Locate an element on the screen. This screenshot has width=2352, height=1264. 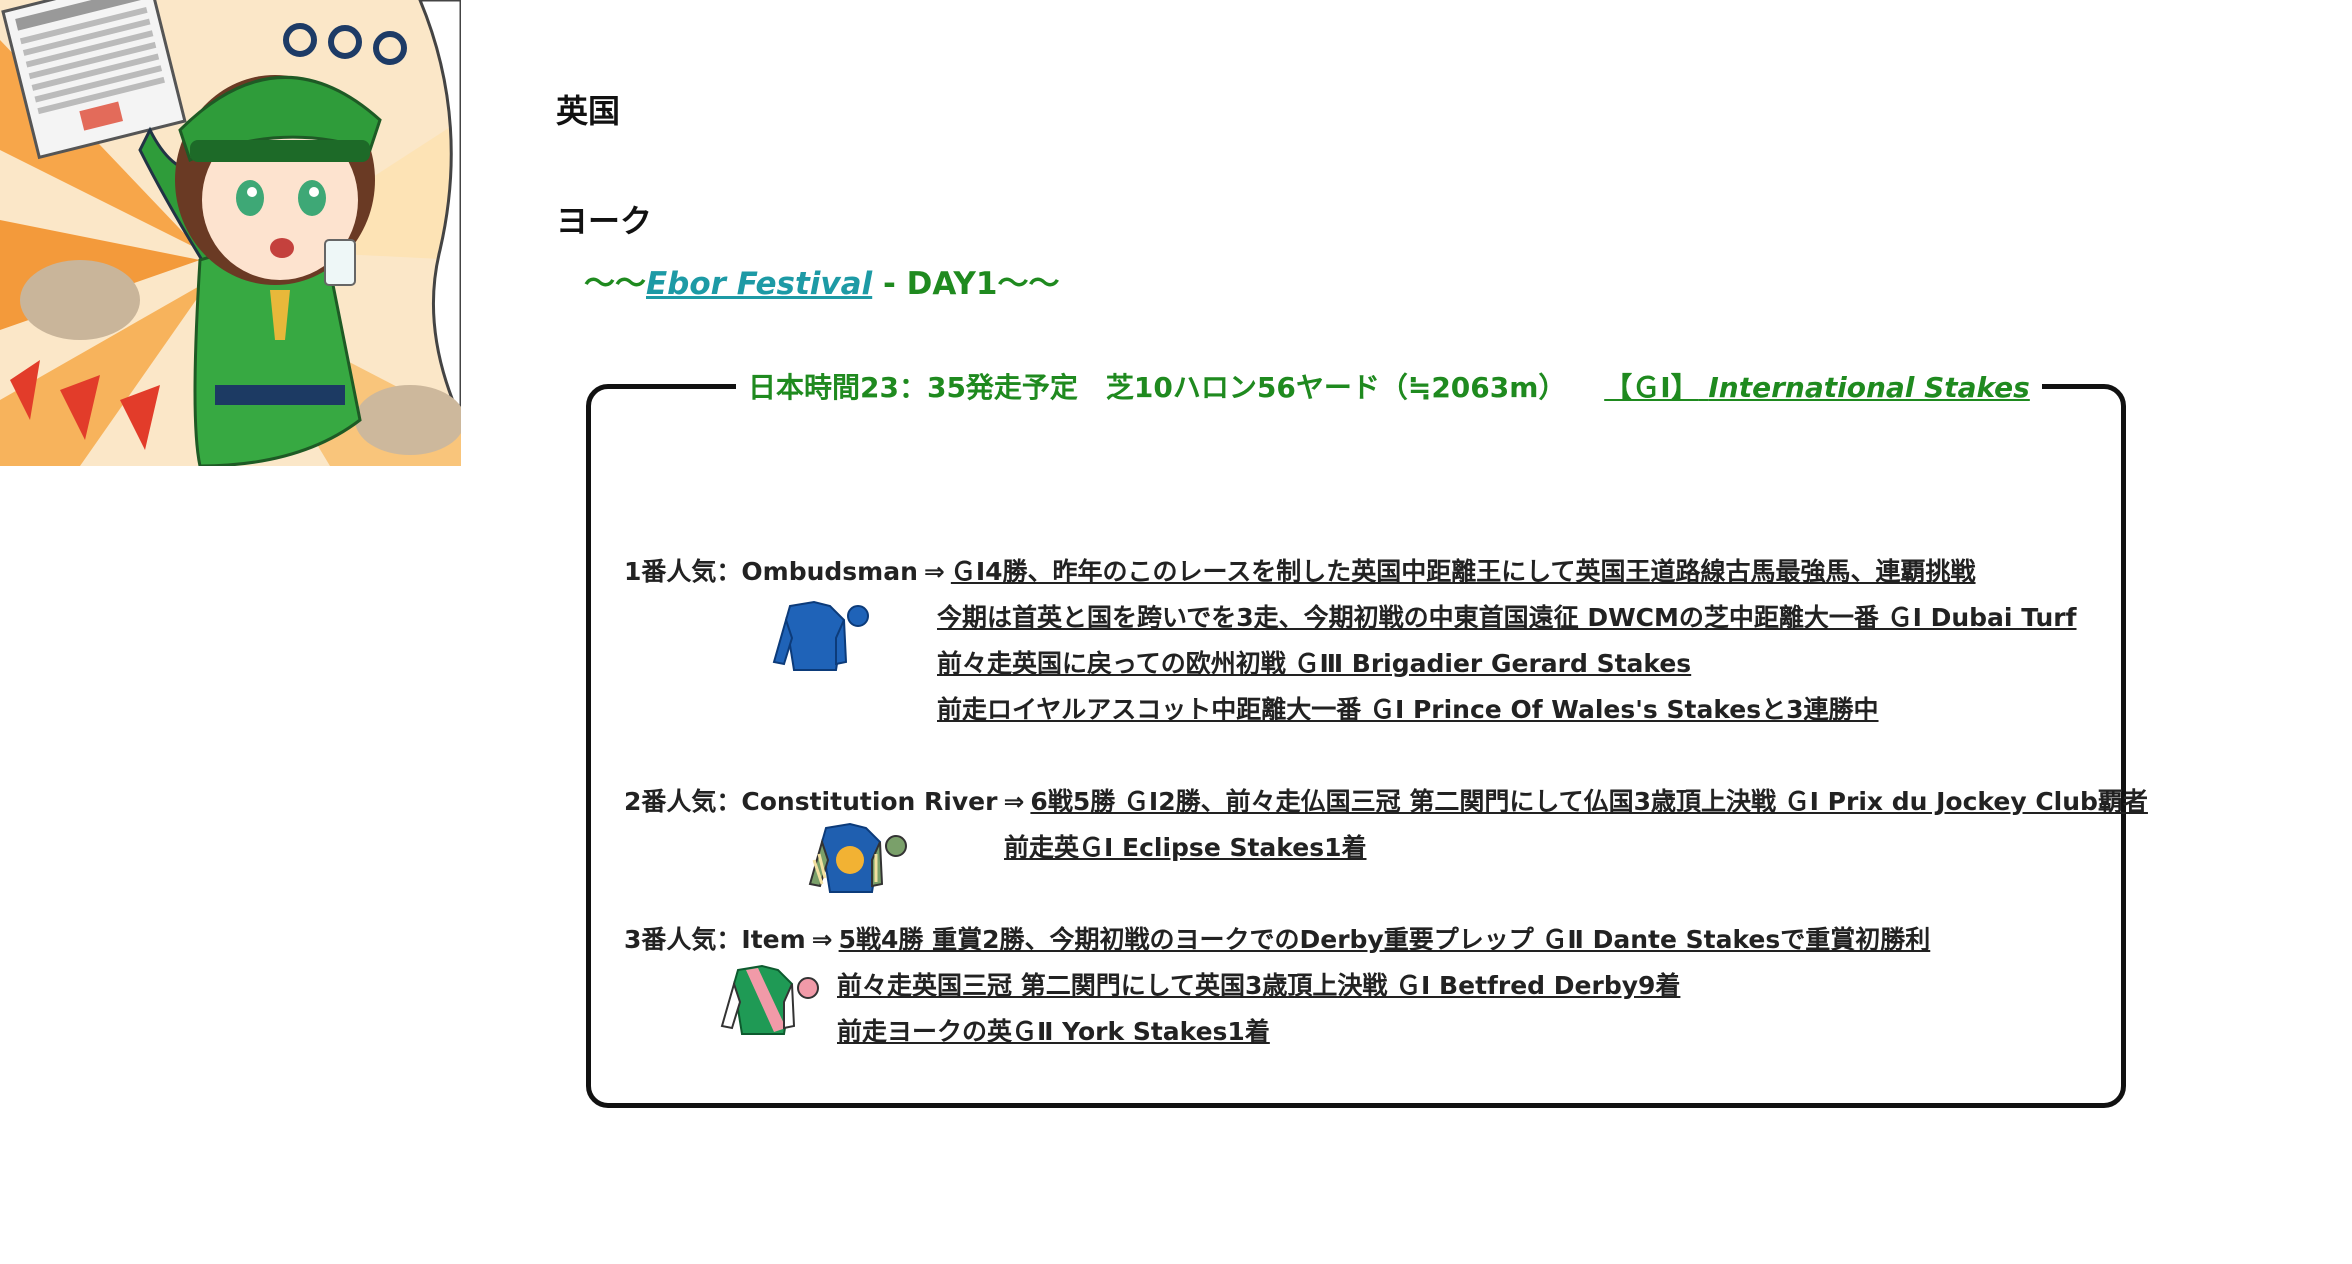
runner-3-note-3: 前走ヨークの英ＧⅡ York Stakes1着 is located at coordinates (1053, 1031).